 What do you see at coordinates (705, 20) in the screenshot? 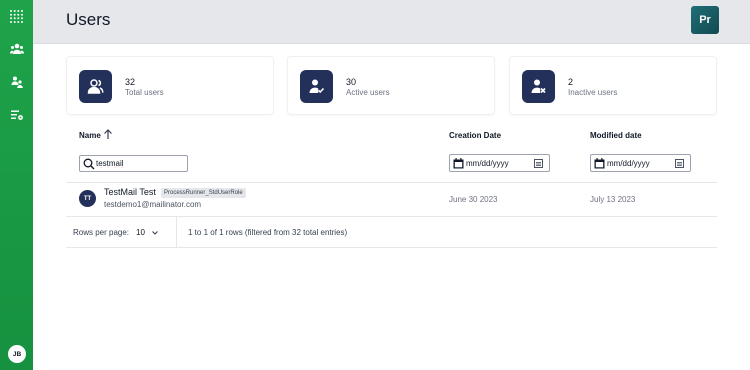
I see `app-badge: Pr` at bounding box center [705, 20].